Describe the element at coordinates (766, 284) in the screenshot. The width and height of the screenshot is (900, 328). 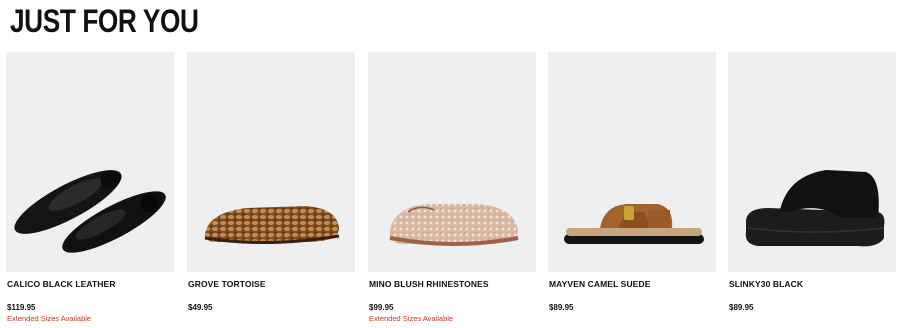
I see `product-name: SLINKY30 BLACK` at that location.